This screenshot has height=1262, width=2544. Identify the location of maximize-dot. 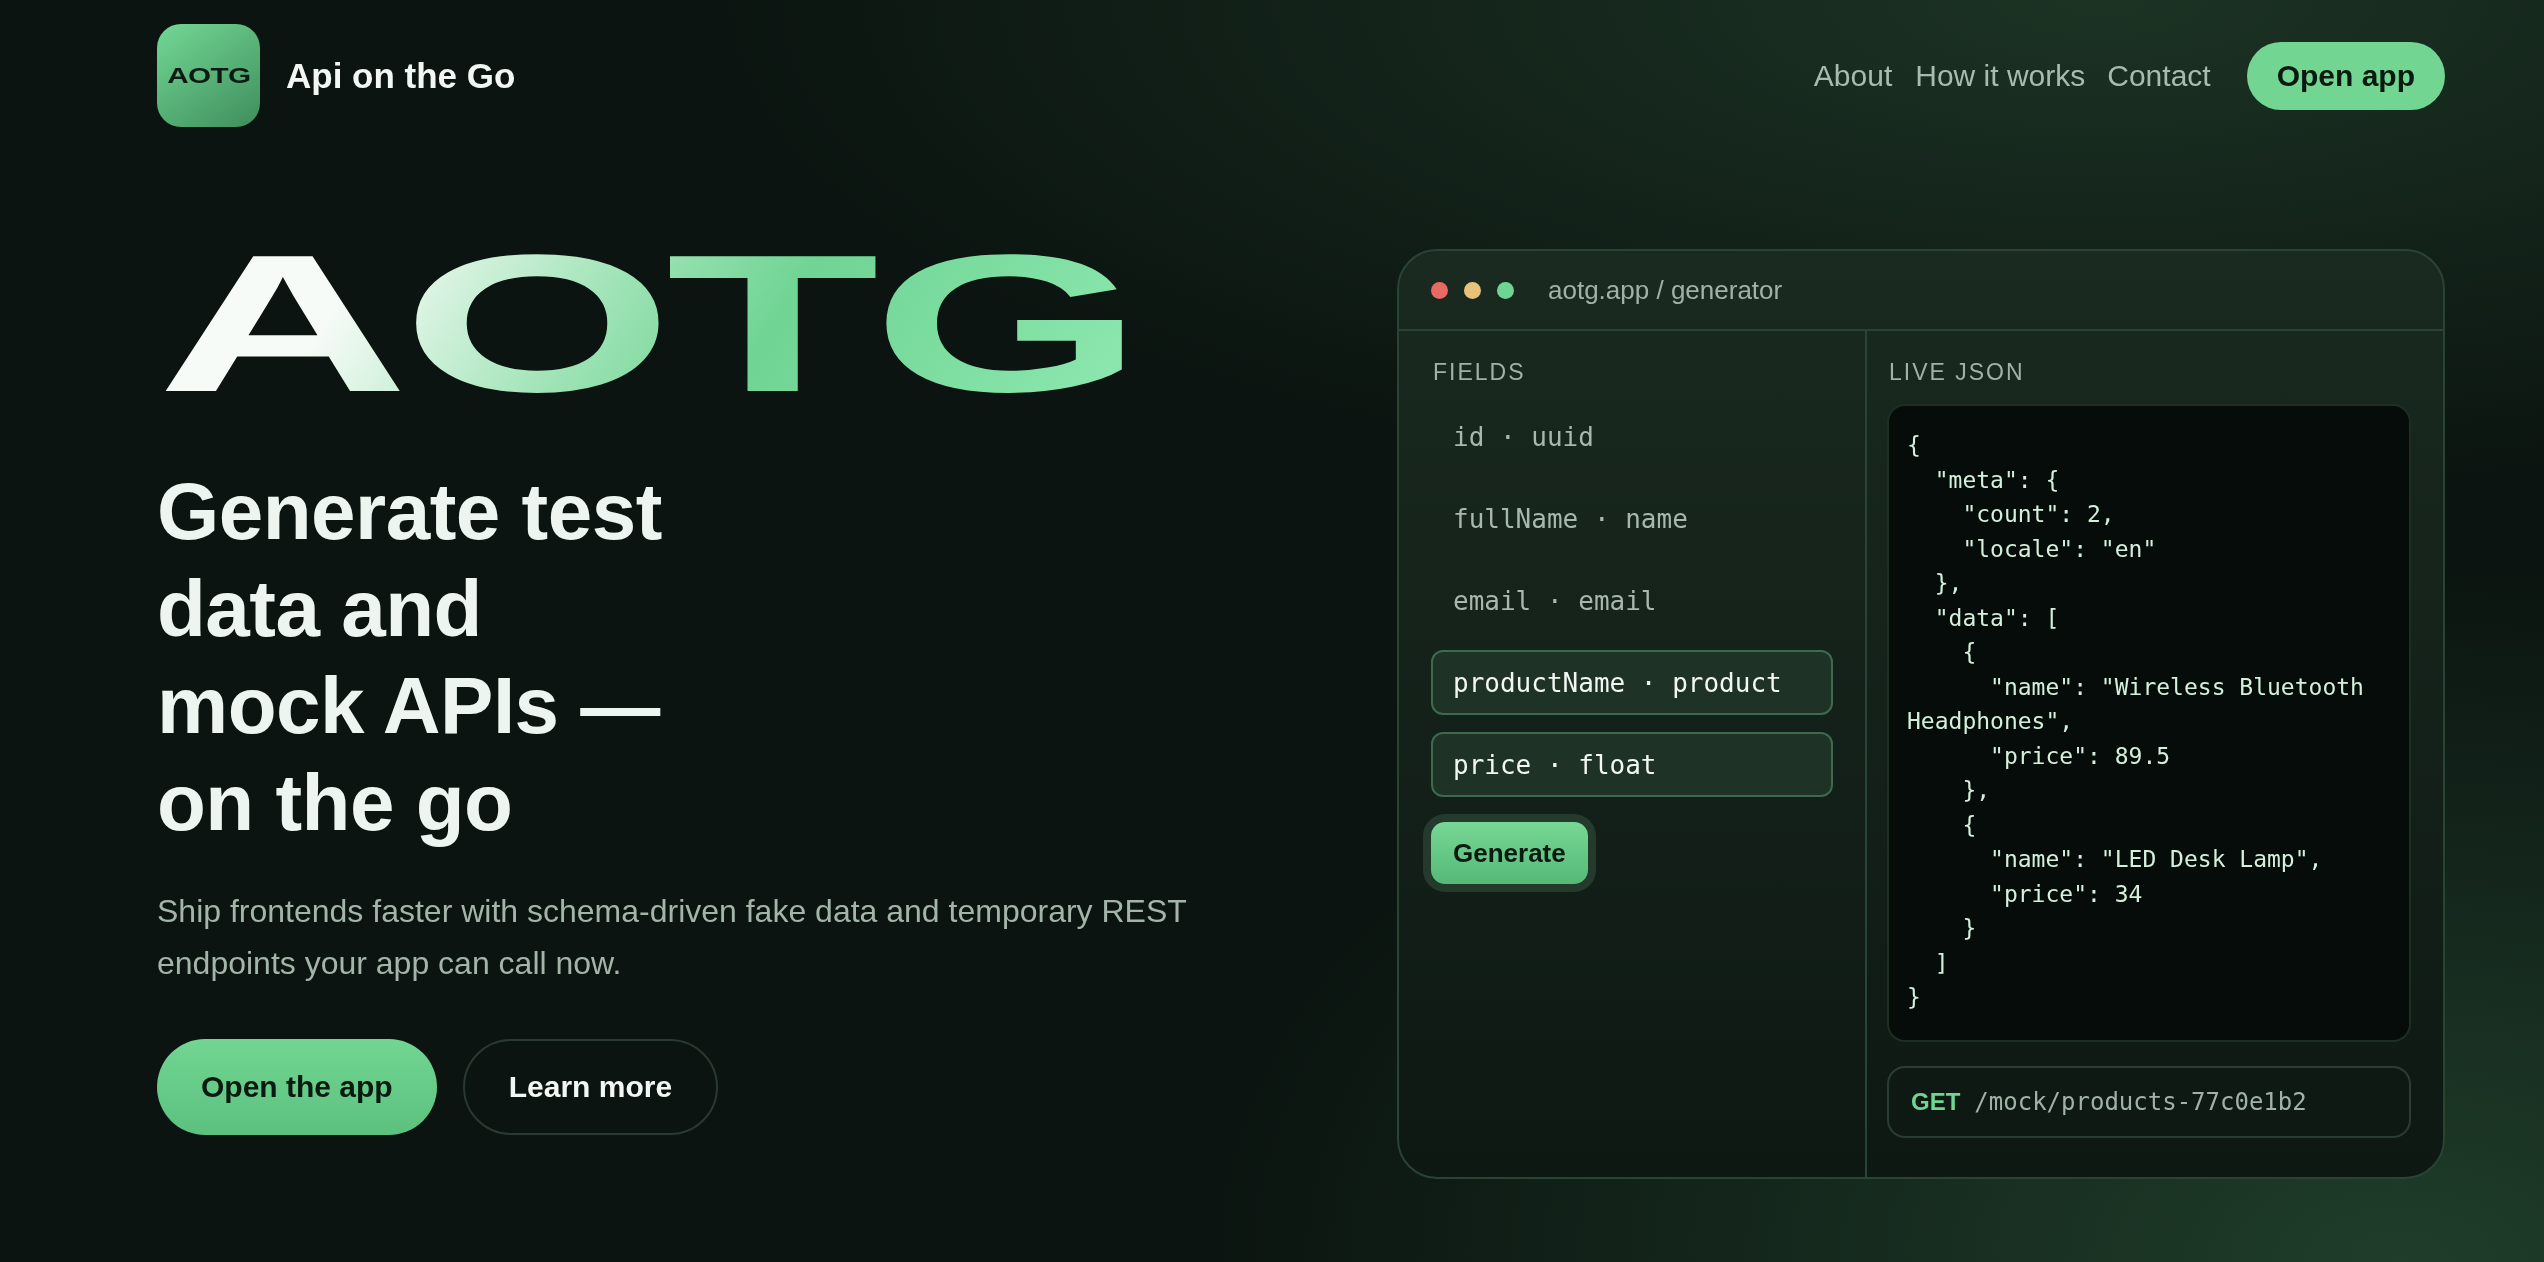
(1505, 290).